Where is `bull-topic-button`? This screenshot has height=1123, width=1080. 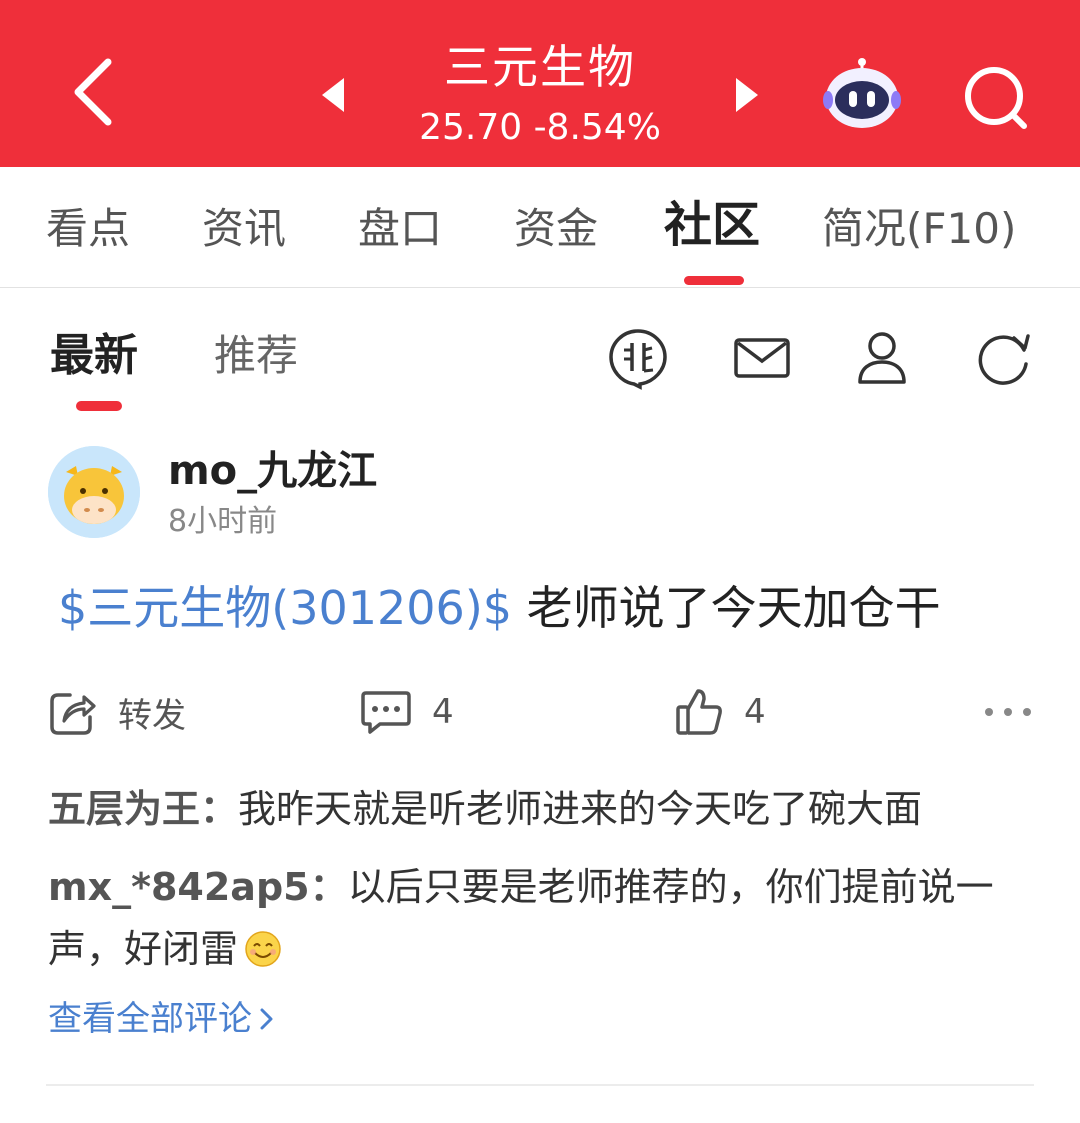 bull-topic-button is located at coordinates (638, 358).